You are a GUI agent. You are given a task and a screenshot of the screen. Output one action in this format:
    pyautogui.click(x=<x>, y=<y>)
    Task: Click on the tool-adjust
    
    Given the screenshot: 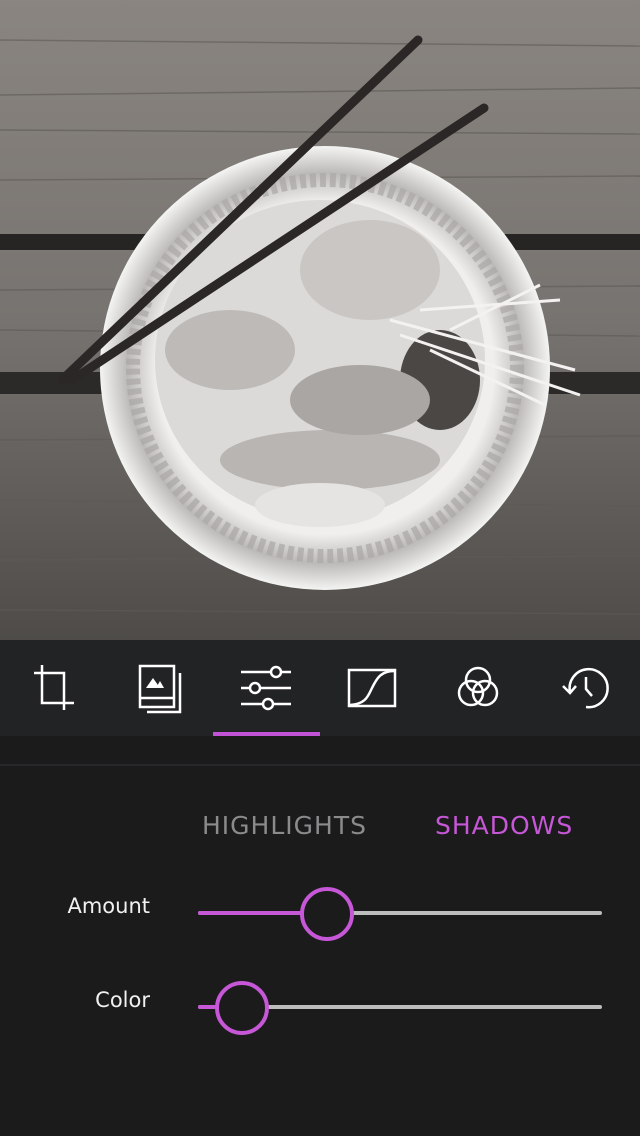 What is the action you would take?
    pyautogui.click(x=266, y=688)
    